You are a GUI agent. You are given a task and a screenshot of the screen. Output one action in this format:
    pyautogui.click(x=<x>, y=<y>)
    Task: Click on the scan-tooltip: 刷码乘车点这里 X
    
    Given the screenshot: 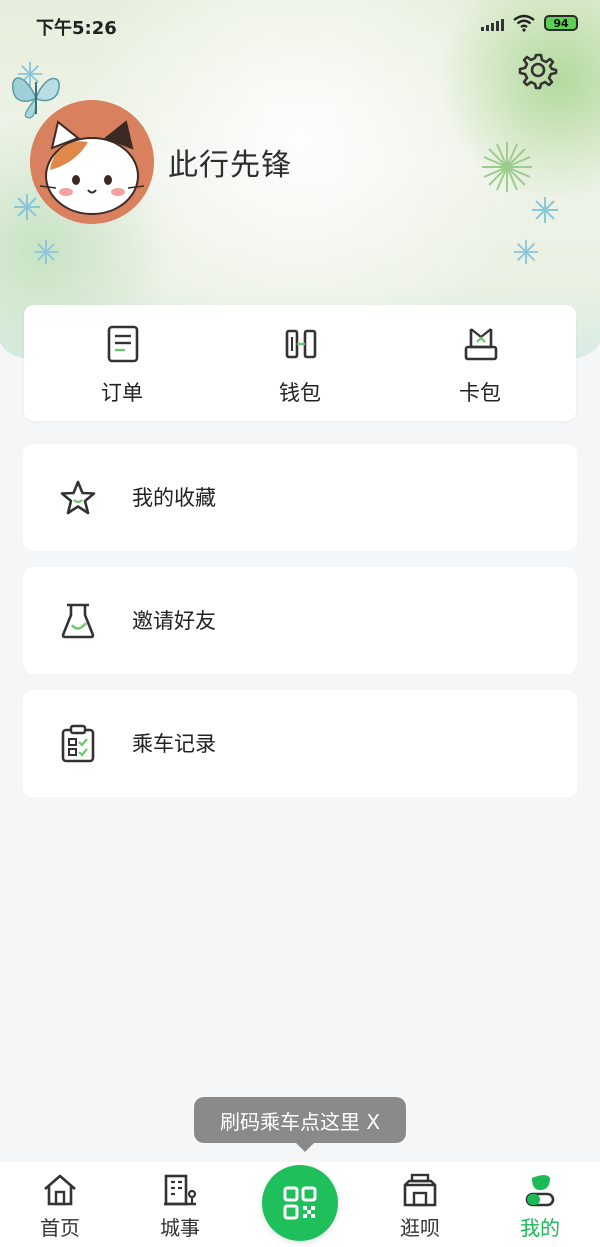 What is the action you would take?
    pyautogui.click(x=300, y=1120)
    